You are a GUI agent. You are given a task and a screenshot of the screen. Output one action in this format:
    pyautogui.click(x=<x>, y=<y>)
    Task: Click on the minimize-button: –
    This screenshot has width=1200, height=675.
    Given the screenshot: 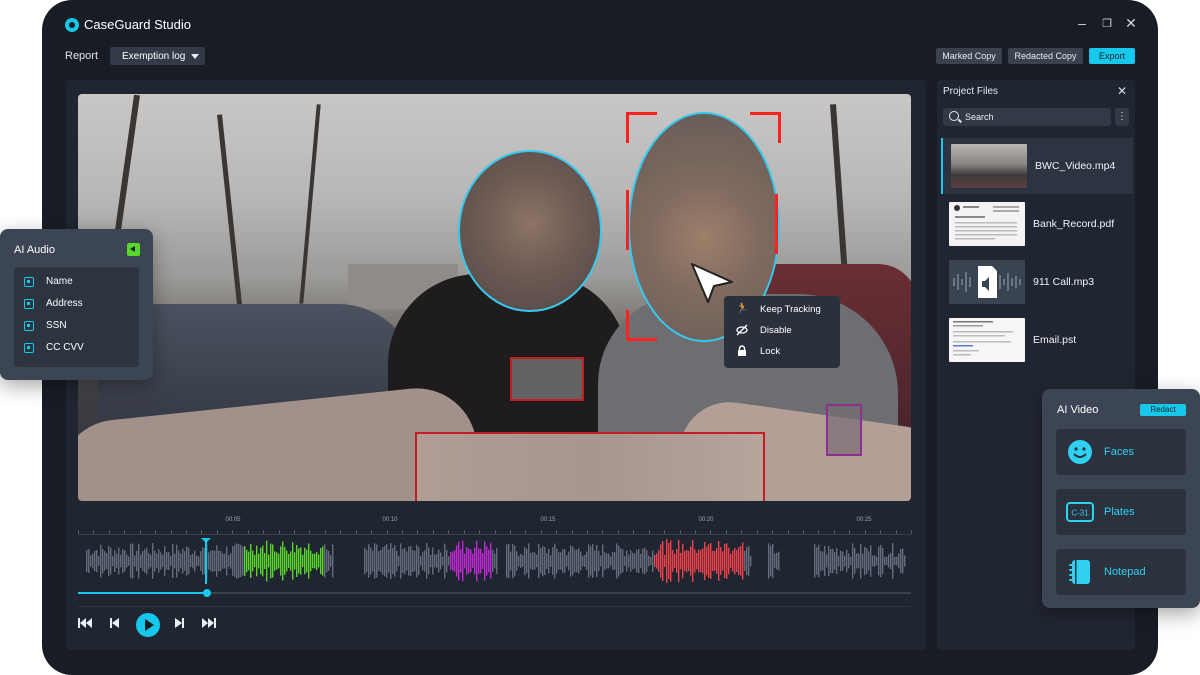 What is the action you would take?
    pyautogui.click(x=1082, y=23)
    